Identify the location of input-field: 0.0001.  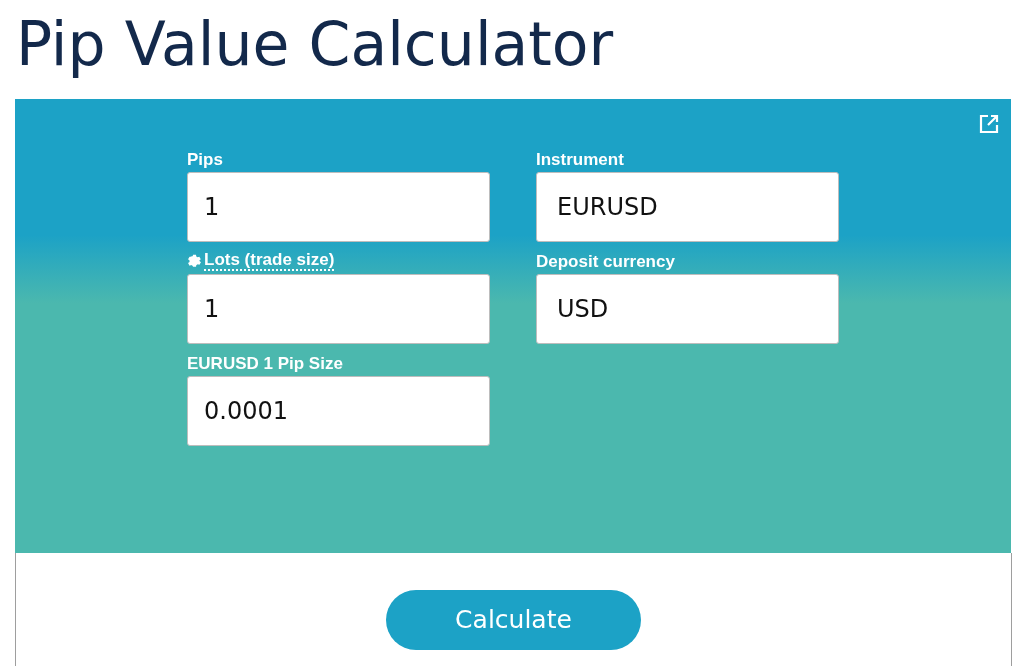
(338, 411).